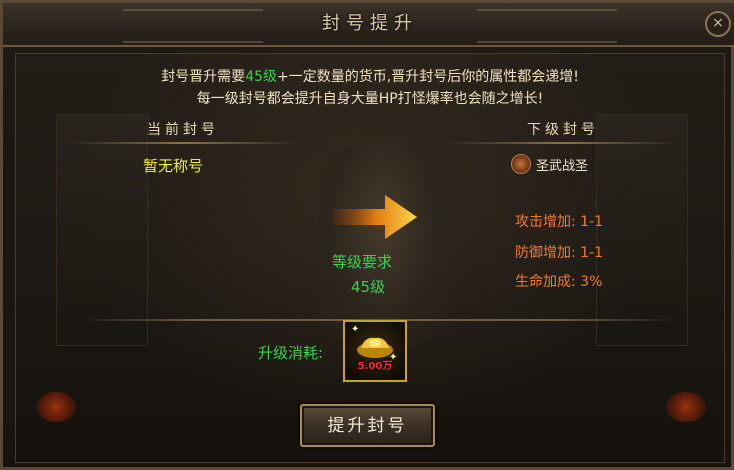 The height and width of the screenshot is (470, 734). What do you see at coordinates (261, 77) in the screenshot?
I see `info-required-level: 45级` at bounding box center [261, 77].